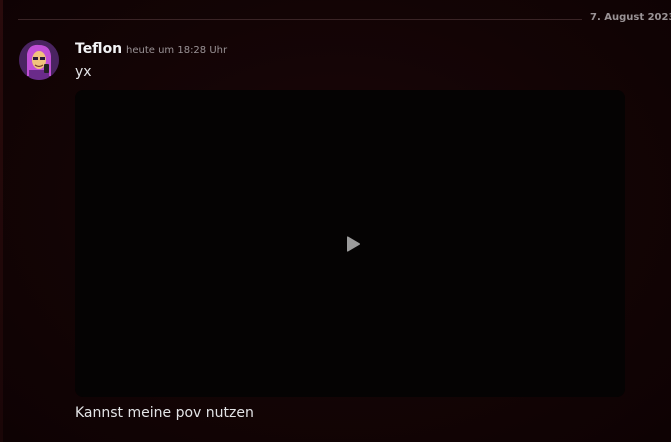 Image resolution: width=671 pixels, height=442 pixels. I want to click on date-divider-label: 7. August 2023, so click(630, 17).